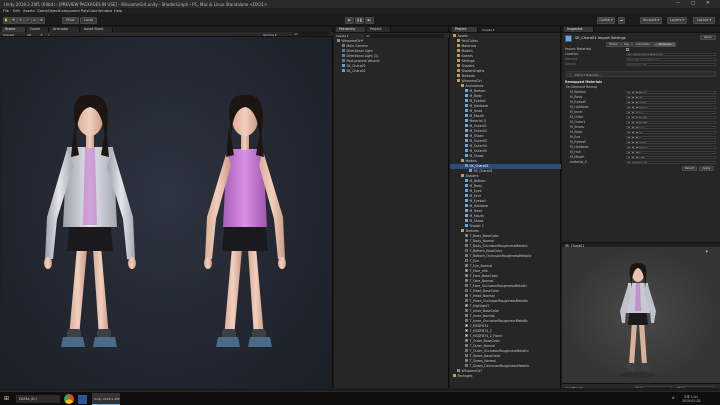 This screenshot has height=405, width=720. I want to click on folder-icon, so click(458, 61).